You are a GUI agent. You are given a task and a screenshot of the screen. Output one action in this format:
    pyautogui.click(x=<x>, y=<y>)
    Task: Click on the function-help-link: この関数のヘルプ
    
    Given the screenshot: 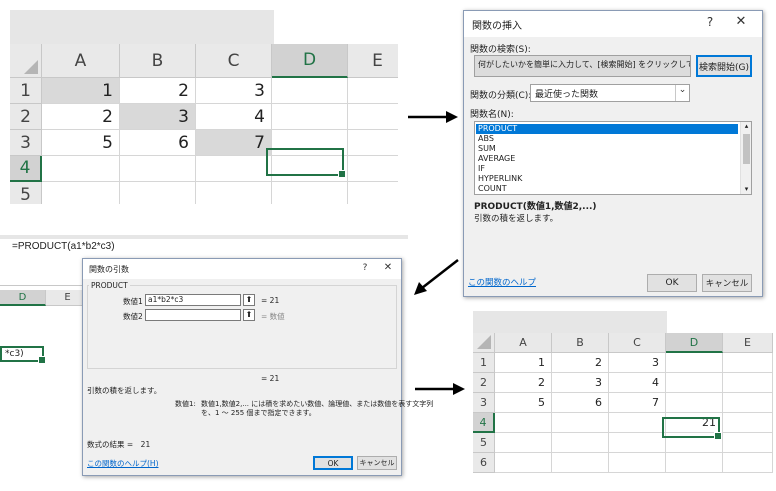 What is the action you would take?
    pyautogui.click(x=502, y=282)
    